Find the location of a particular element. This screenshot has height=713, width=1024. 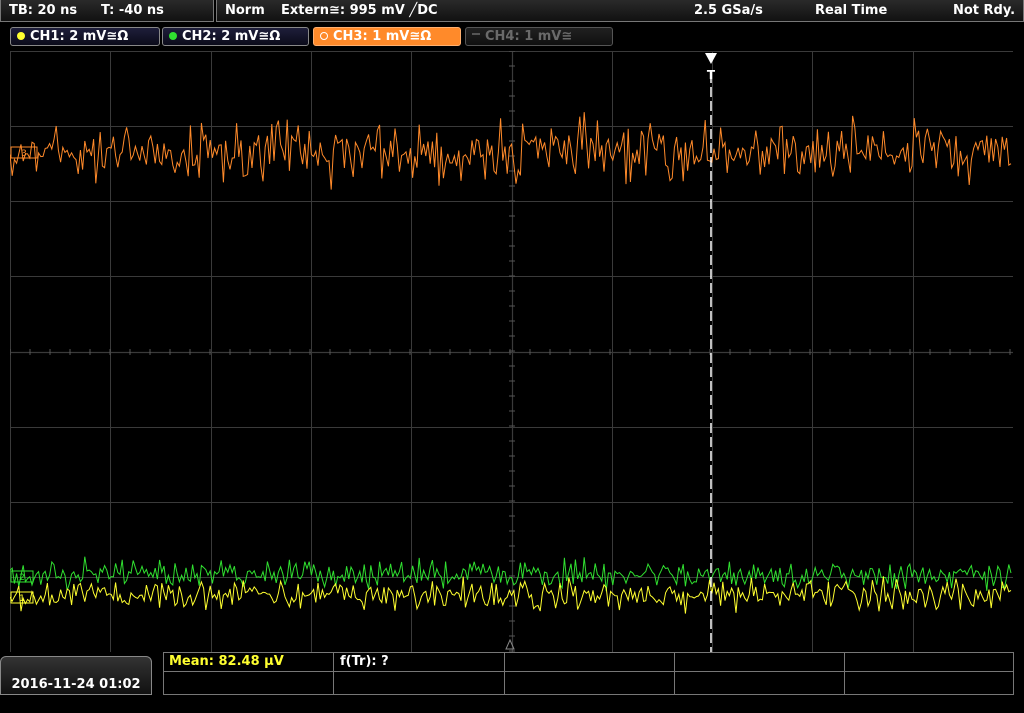

channel-1-label: CH1: 2 mV≅Ω is located at coordinates (79, 36).